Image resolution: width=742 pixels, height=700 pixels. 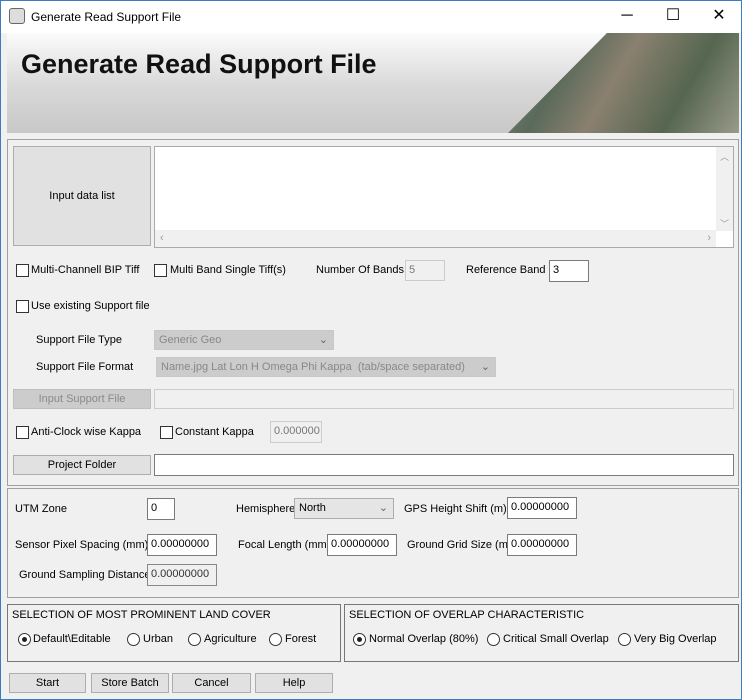 I want to click on title-bar: Generate Read Support File ─ ☐ ✕, so click(x=371, y=17).